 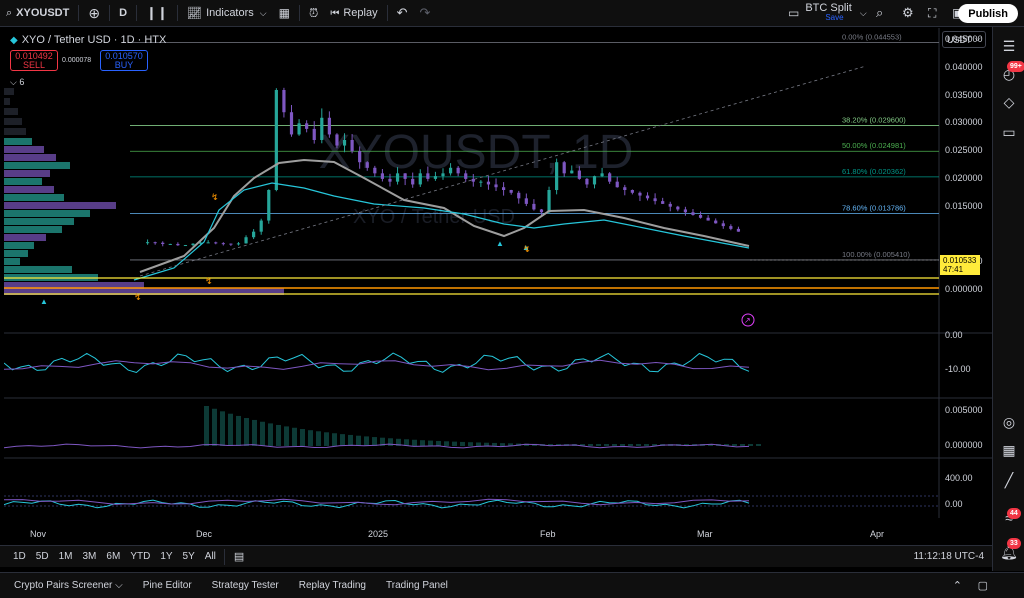 I want to click on interval-button: D, so click(x=123, y=13).